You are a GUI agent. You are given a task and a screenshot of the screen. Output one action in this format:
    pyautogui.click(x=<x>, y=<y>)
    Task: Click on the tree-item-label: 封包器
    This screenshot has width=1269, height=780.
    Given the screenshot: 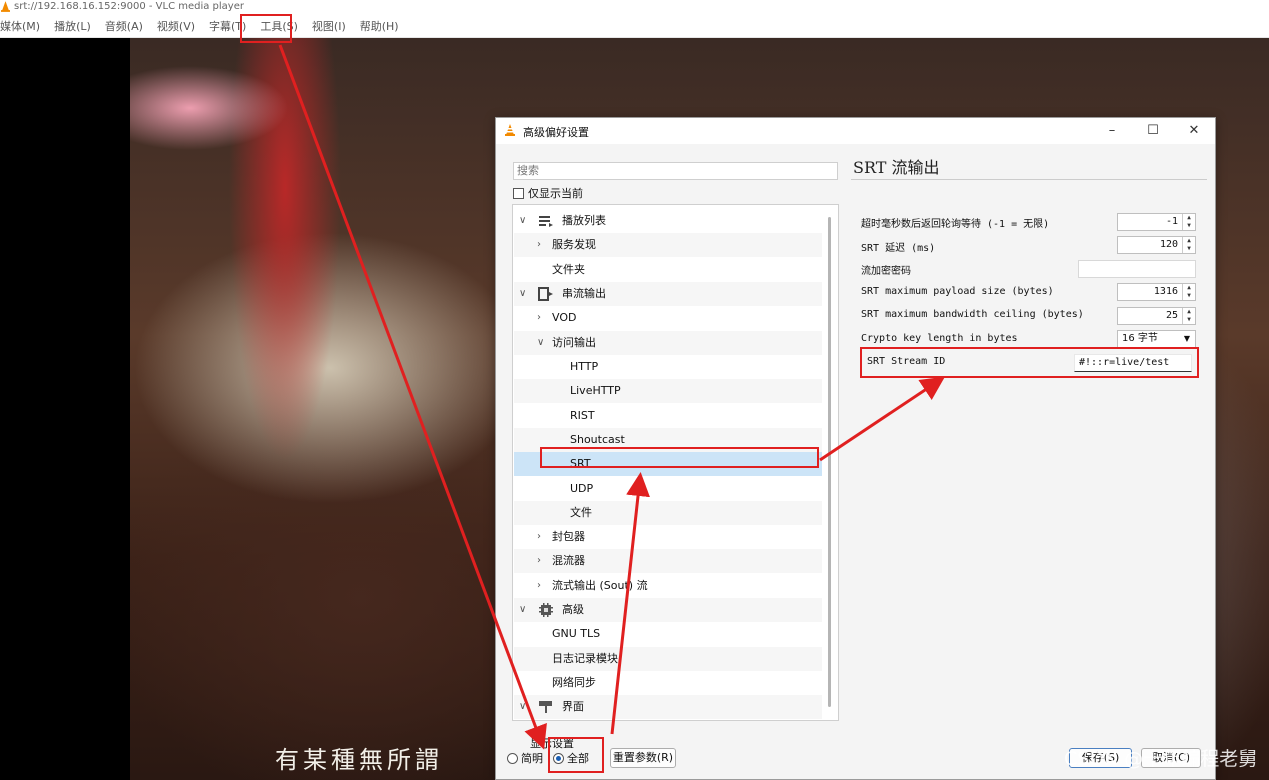 What is the action you would take?
    pyautogui.click(x=568, y=536)
    